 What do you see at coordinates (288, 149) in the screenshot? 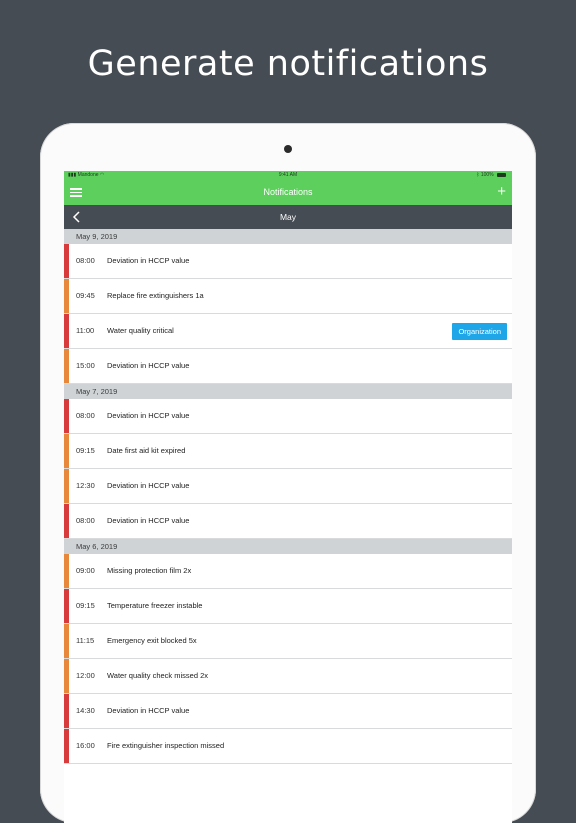
I see `camera-dot` at bounding box center [288, 149].